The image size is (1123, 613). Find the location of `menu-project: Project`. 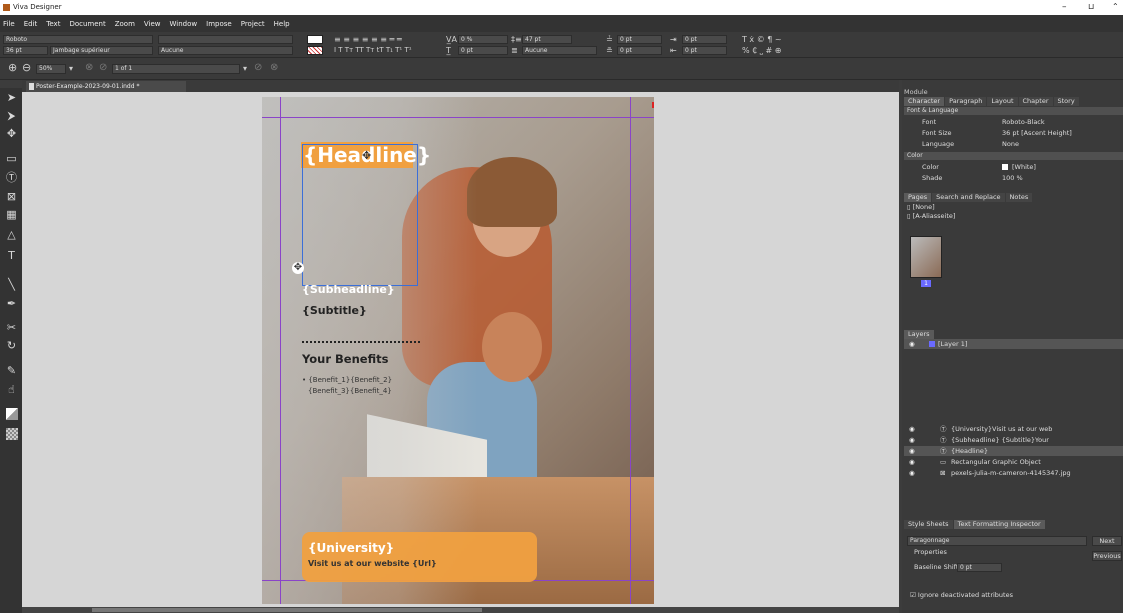

menu-project: Project is located at coordinates (253, 24).